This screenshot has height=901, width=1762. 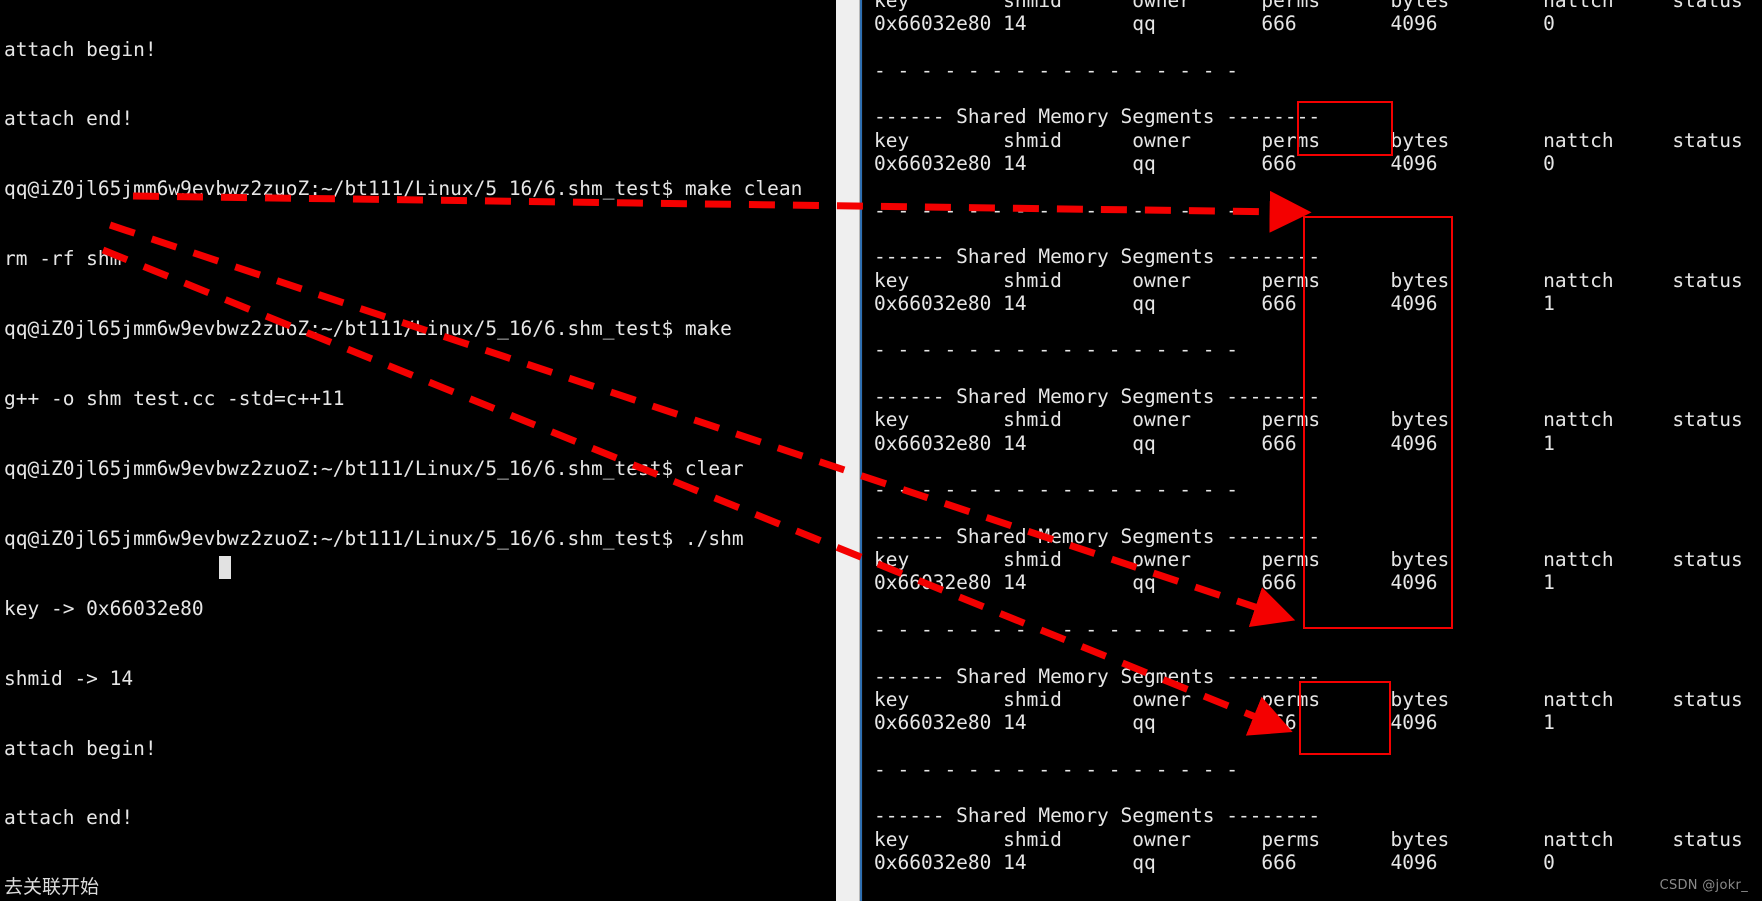 I want to click on terminal-line: rm -rf shm, so click(x=63, y=259).